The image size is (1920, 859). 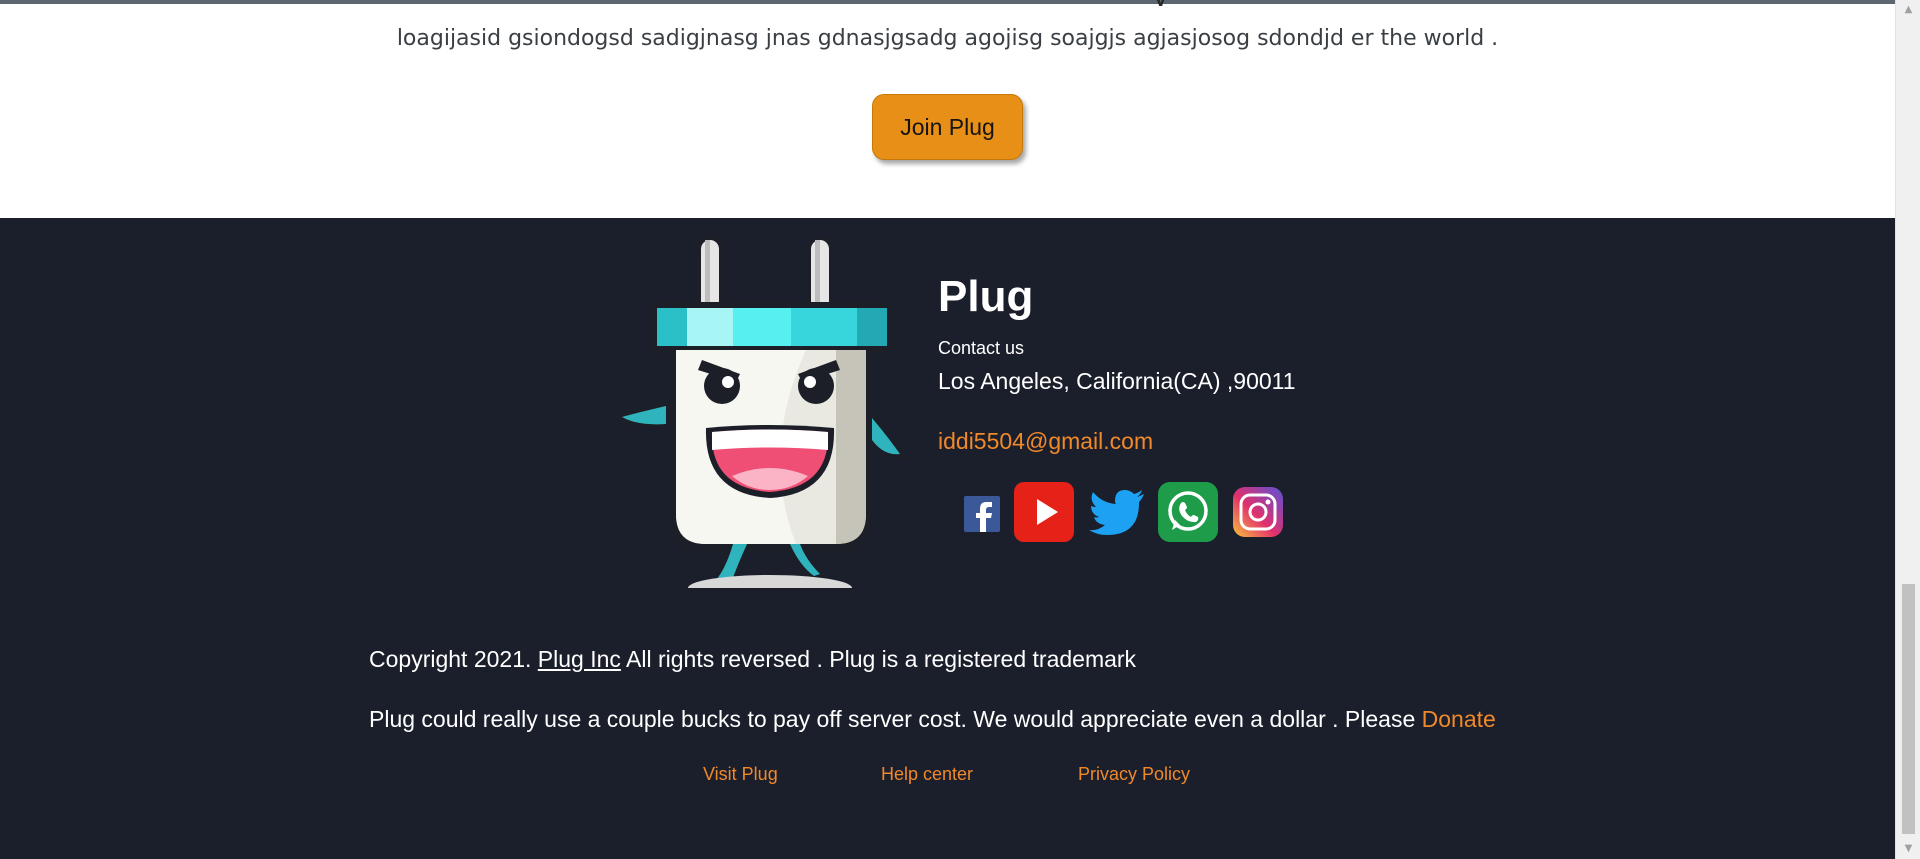 I want to click on scroll-up-arrow-icon: ▲, so click(x=1908, y=10).